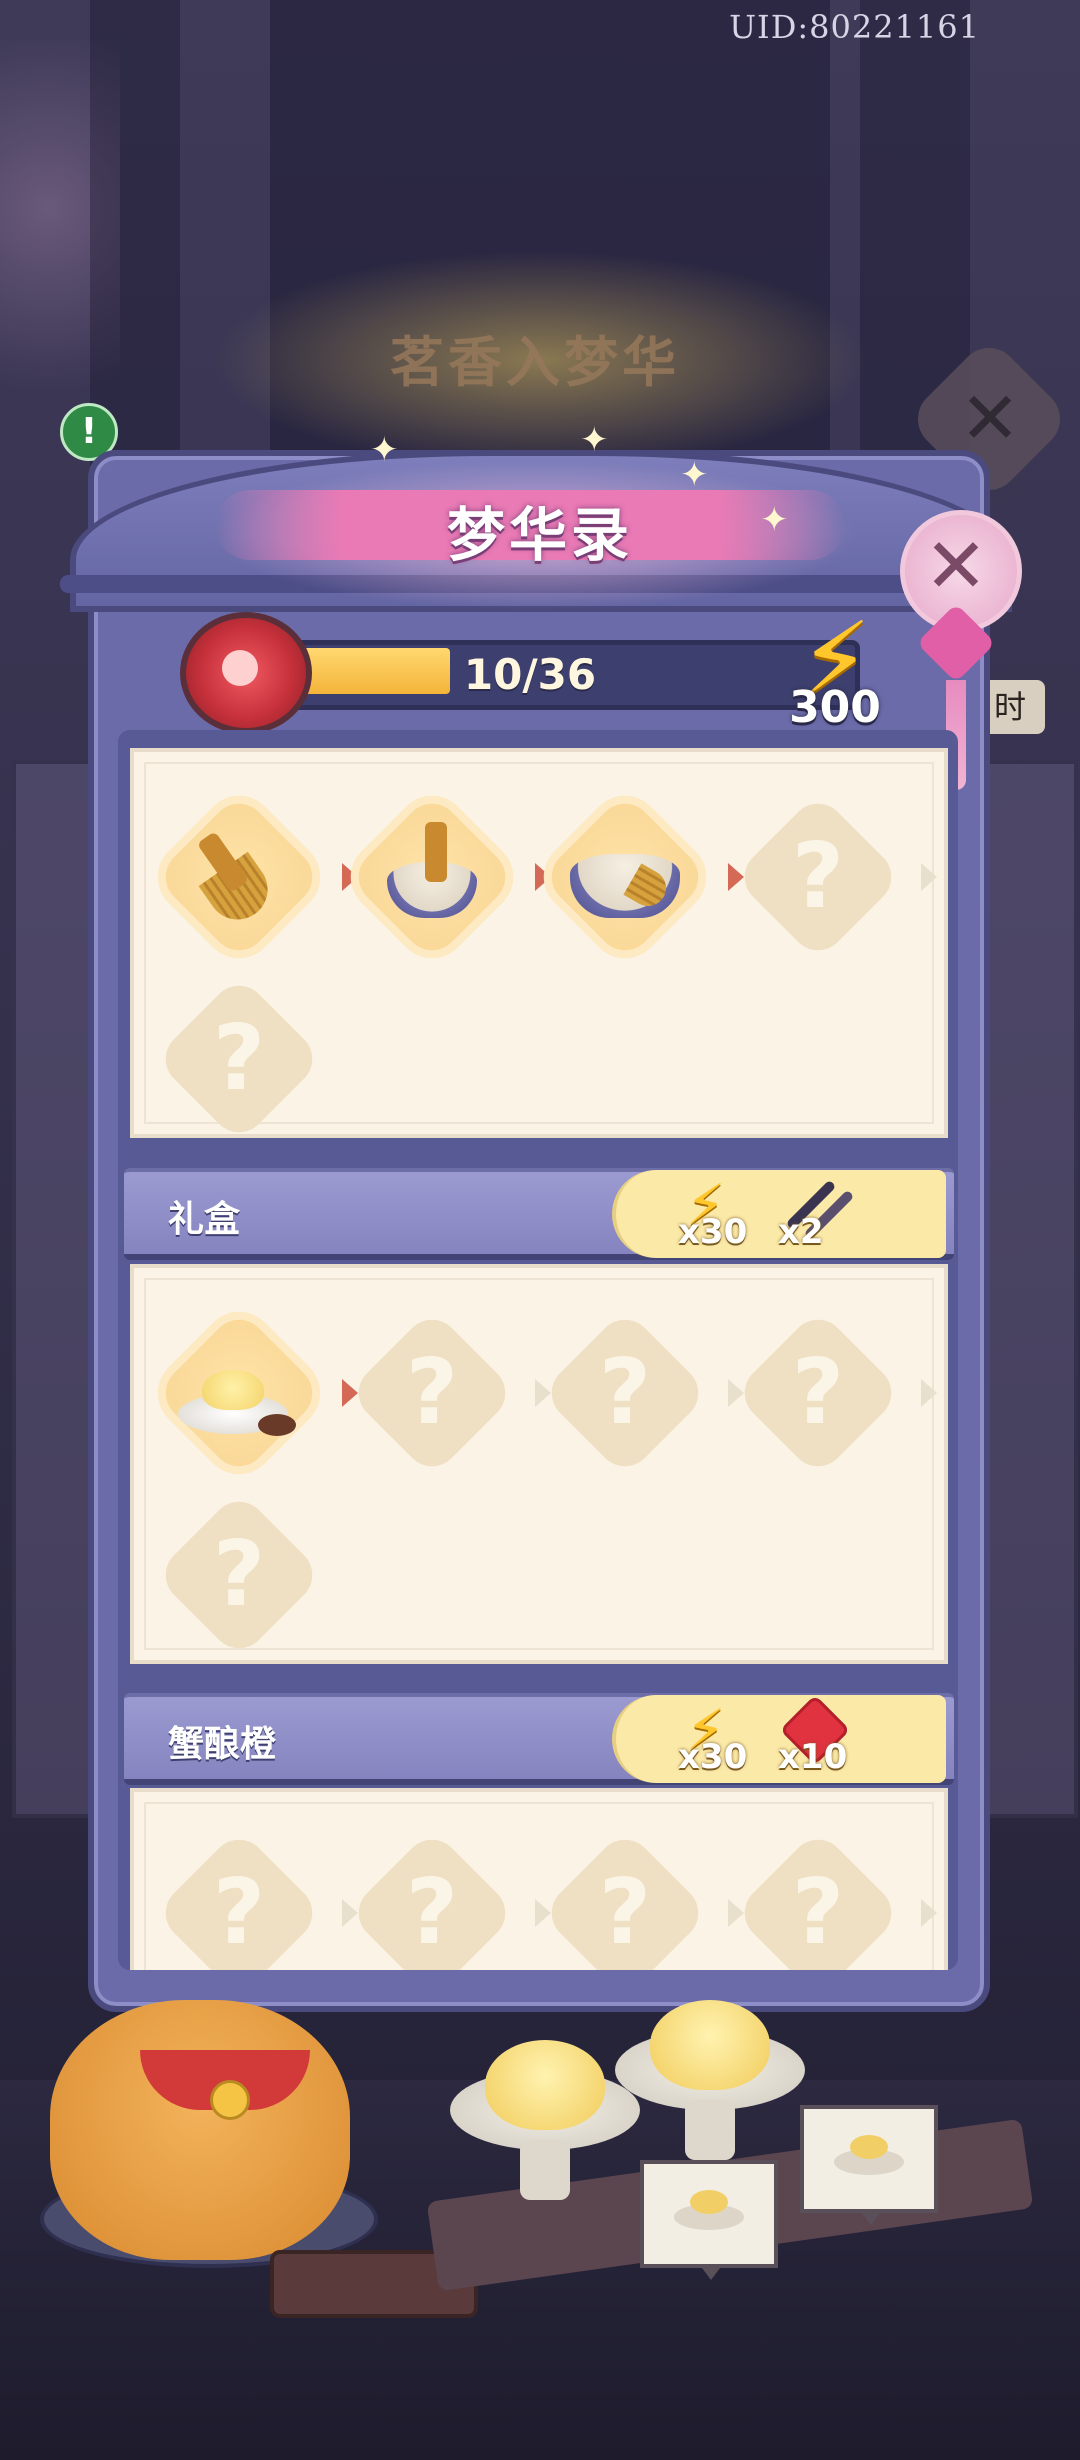 This screenshot has height=2460, width=1080. I want to click on shiba-dog-mascot, so click(200, 2130).